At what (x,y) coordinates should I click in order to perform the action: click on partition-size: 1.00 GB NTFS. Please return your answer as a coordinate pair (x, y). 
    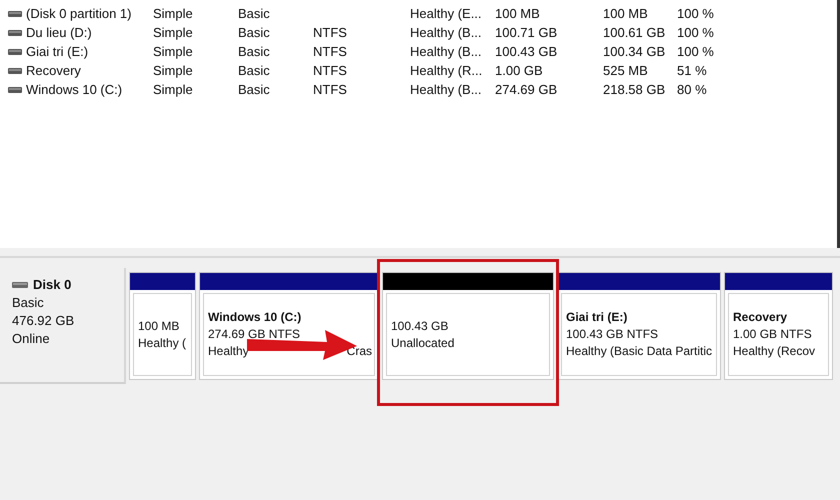
    Looking at the image, I should click on (773, 334).